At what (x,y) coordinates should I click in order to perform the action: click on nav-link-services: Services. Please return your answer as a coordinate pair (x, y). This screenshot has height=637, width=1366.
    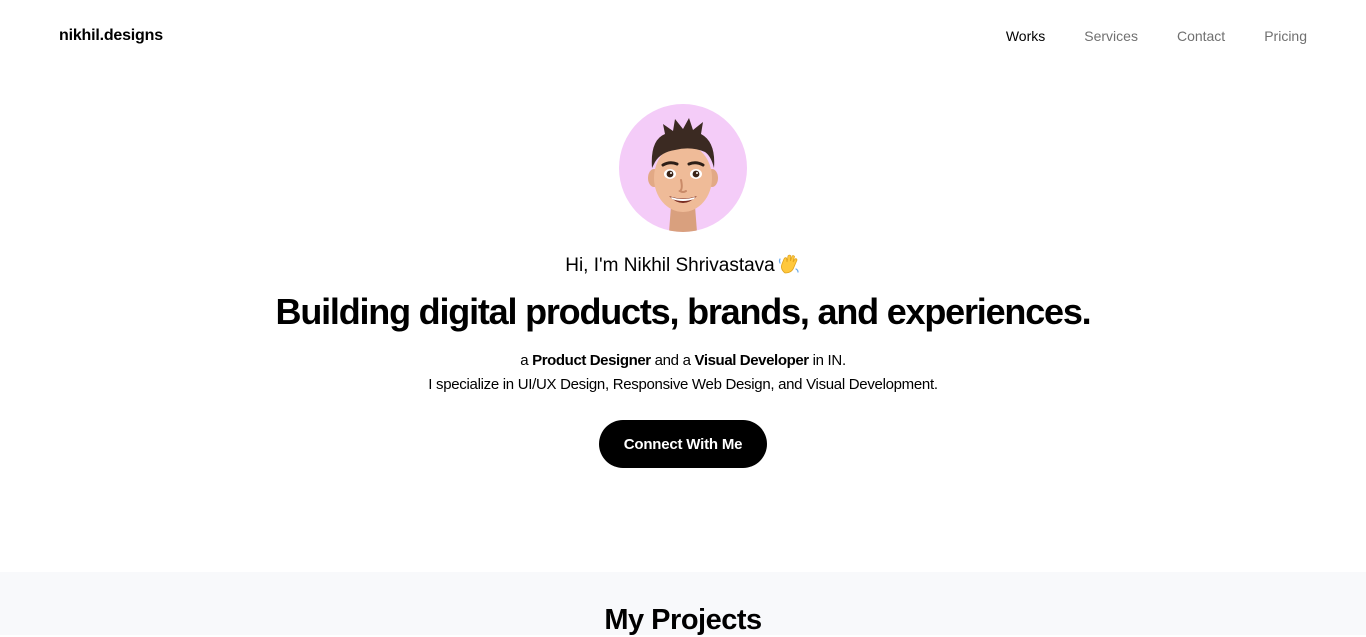
    Looking at the image, I should click on (1111, 36).